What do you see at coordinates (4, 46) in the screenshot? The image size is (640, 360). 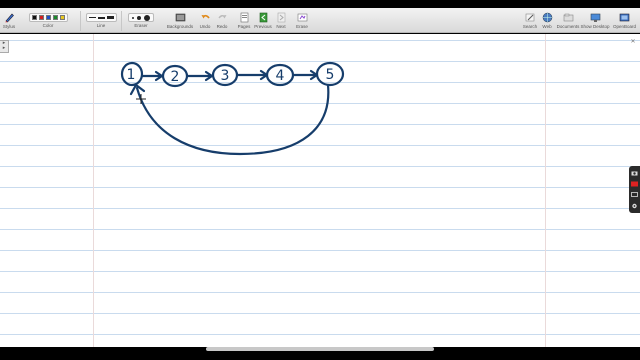 I see `page-nav-toggle: ▸ ▸` at bounding box center [4, 46].